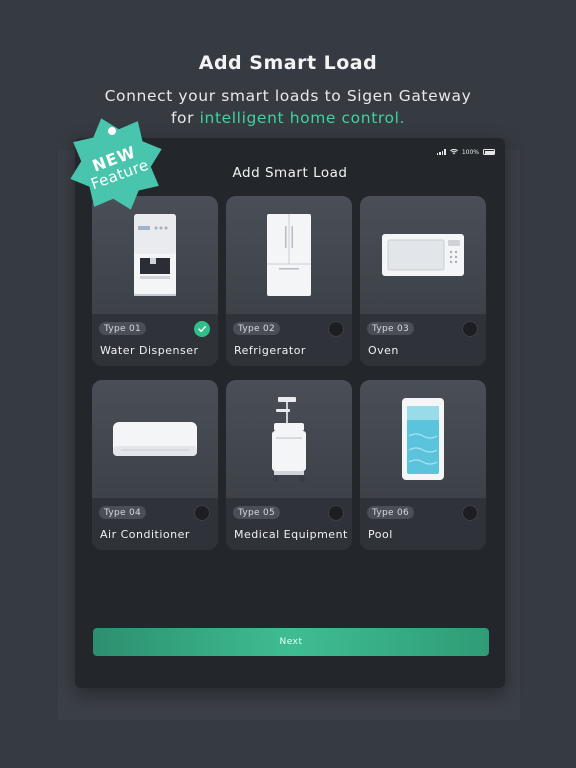 The width and height of the screenshot is (576, 768). What do you see at coordinates (289, 340) in the screenshot?
I see `card-info: Type 02 Refrigerator` at bounding box center [289, 340].